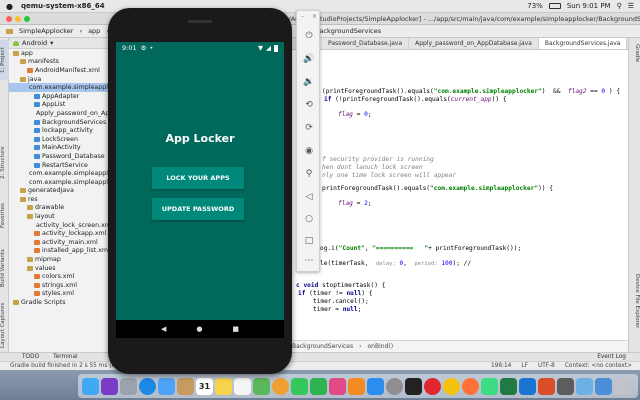 This screenshot has height=400, width=640. What do you see at coordinates (60, 87) in the screenshot?
I see `tree-item: com.example.simpleapplocker` at bounding box center [60, 87].